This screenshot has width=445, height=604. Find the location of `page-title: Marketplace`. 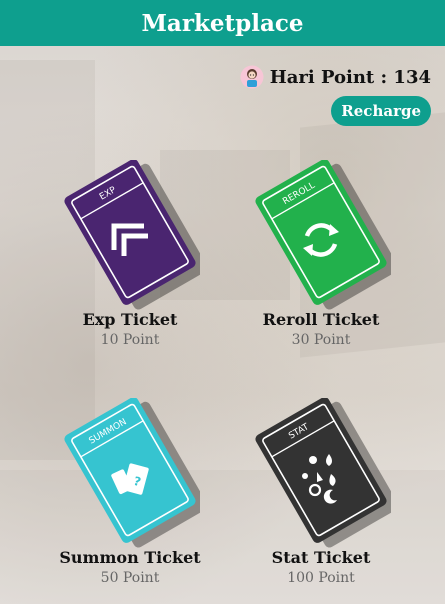

page-title: Marketplace is located at coordinates (222, 23).